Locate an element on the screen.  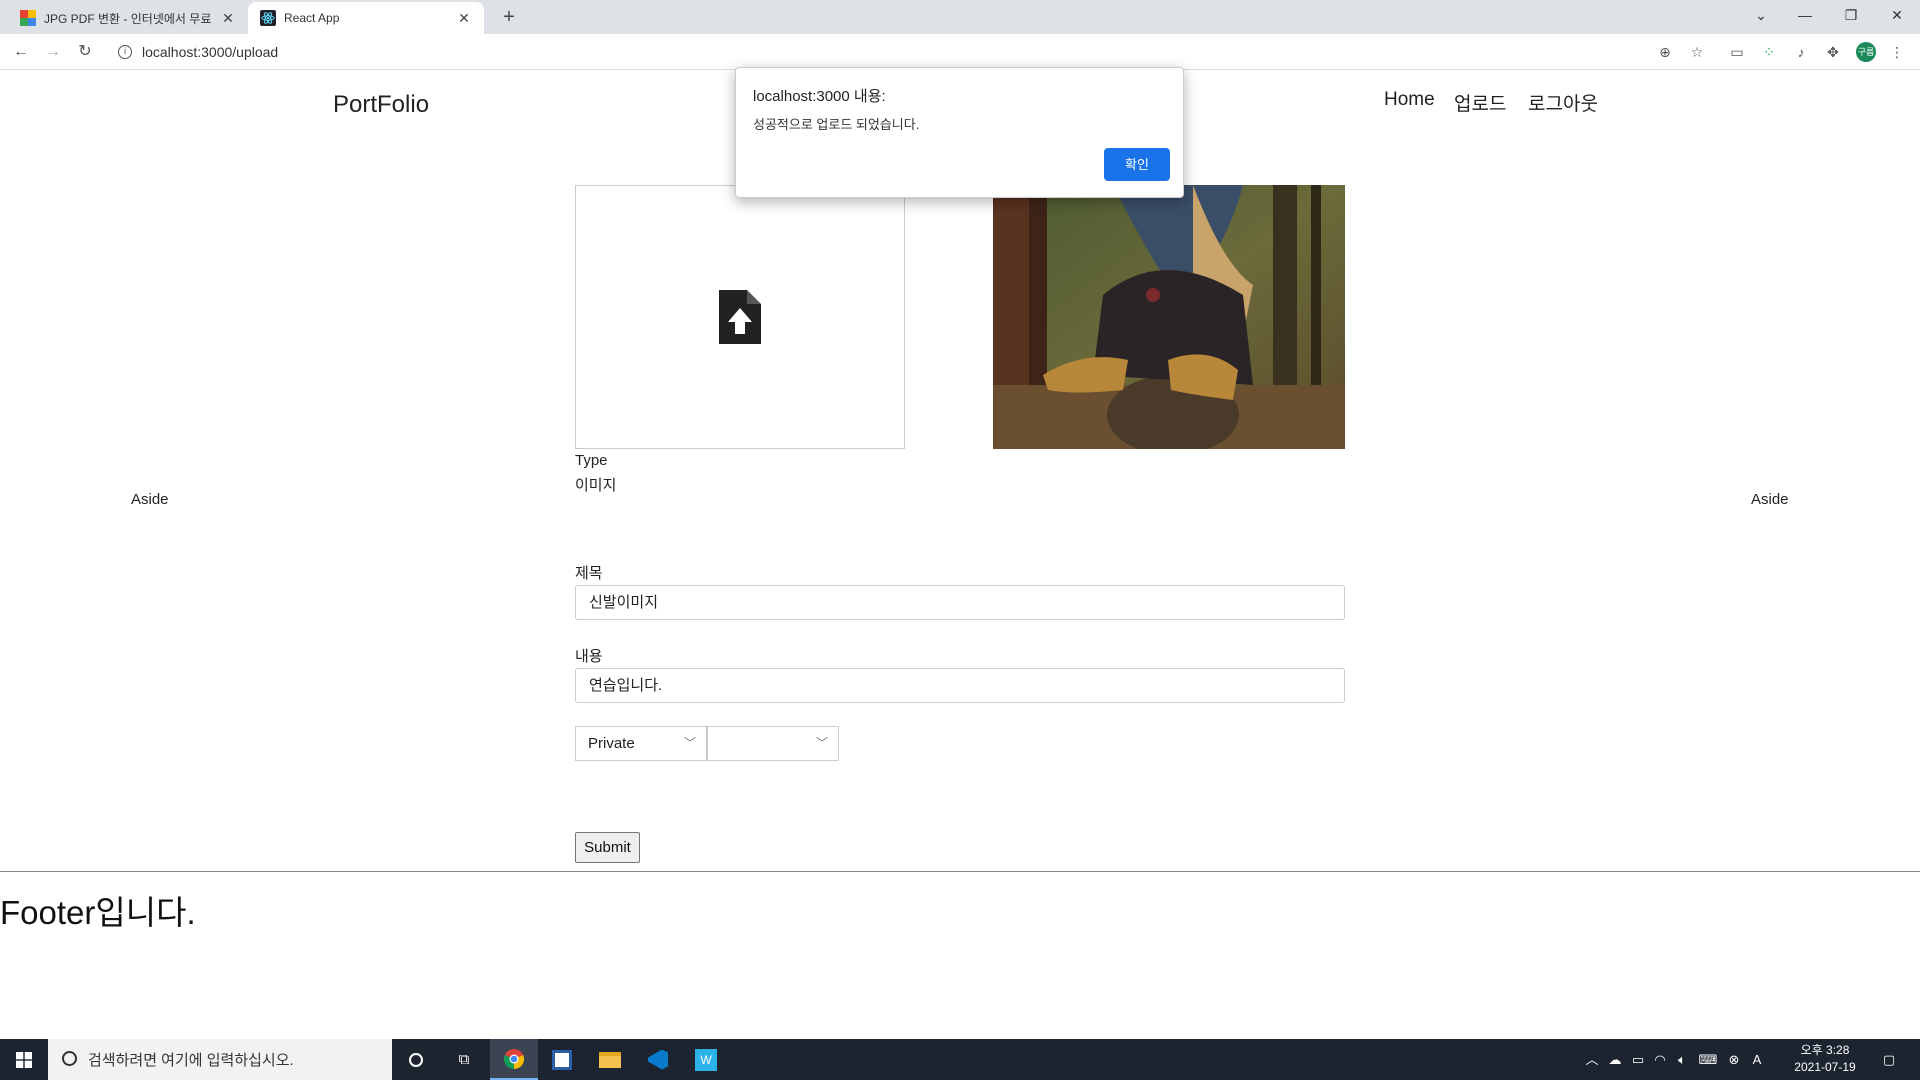
restore-button: ❐ is located at coordinates (1851, 15).